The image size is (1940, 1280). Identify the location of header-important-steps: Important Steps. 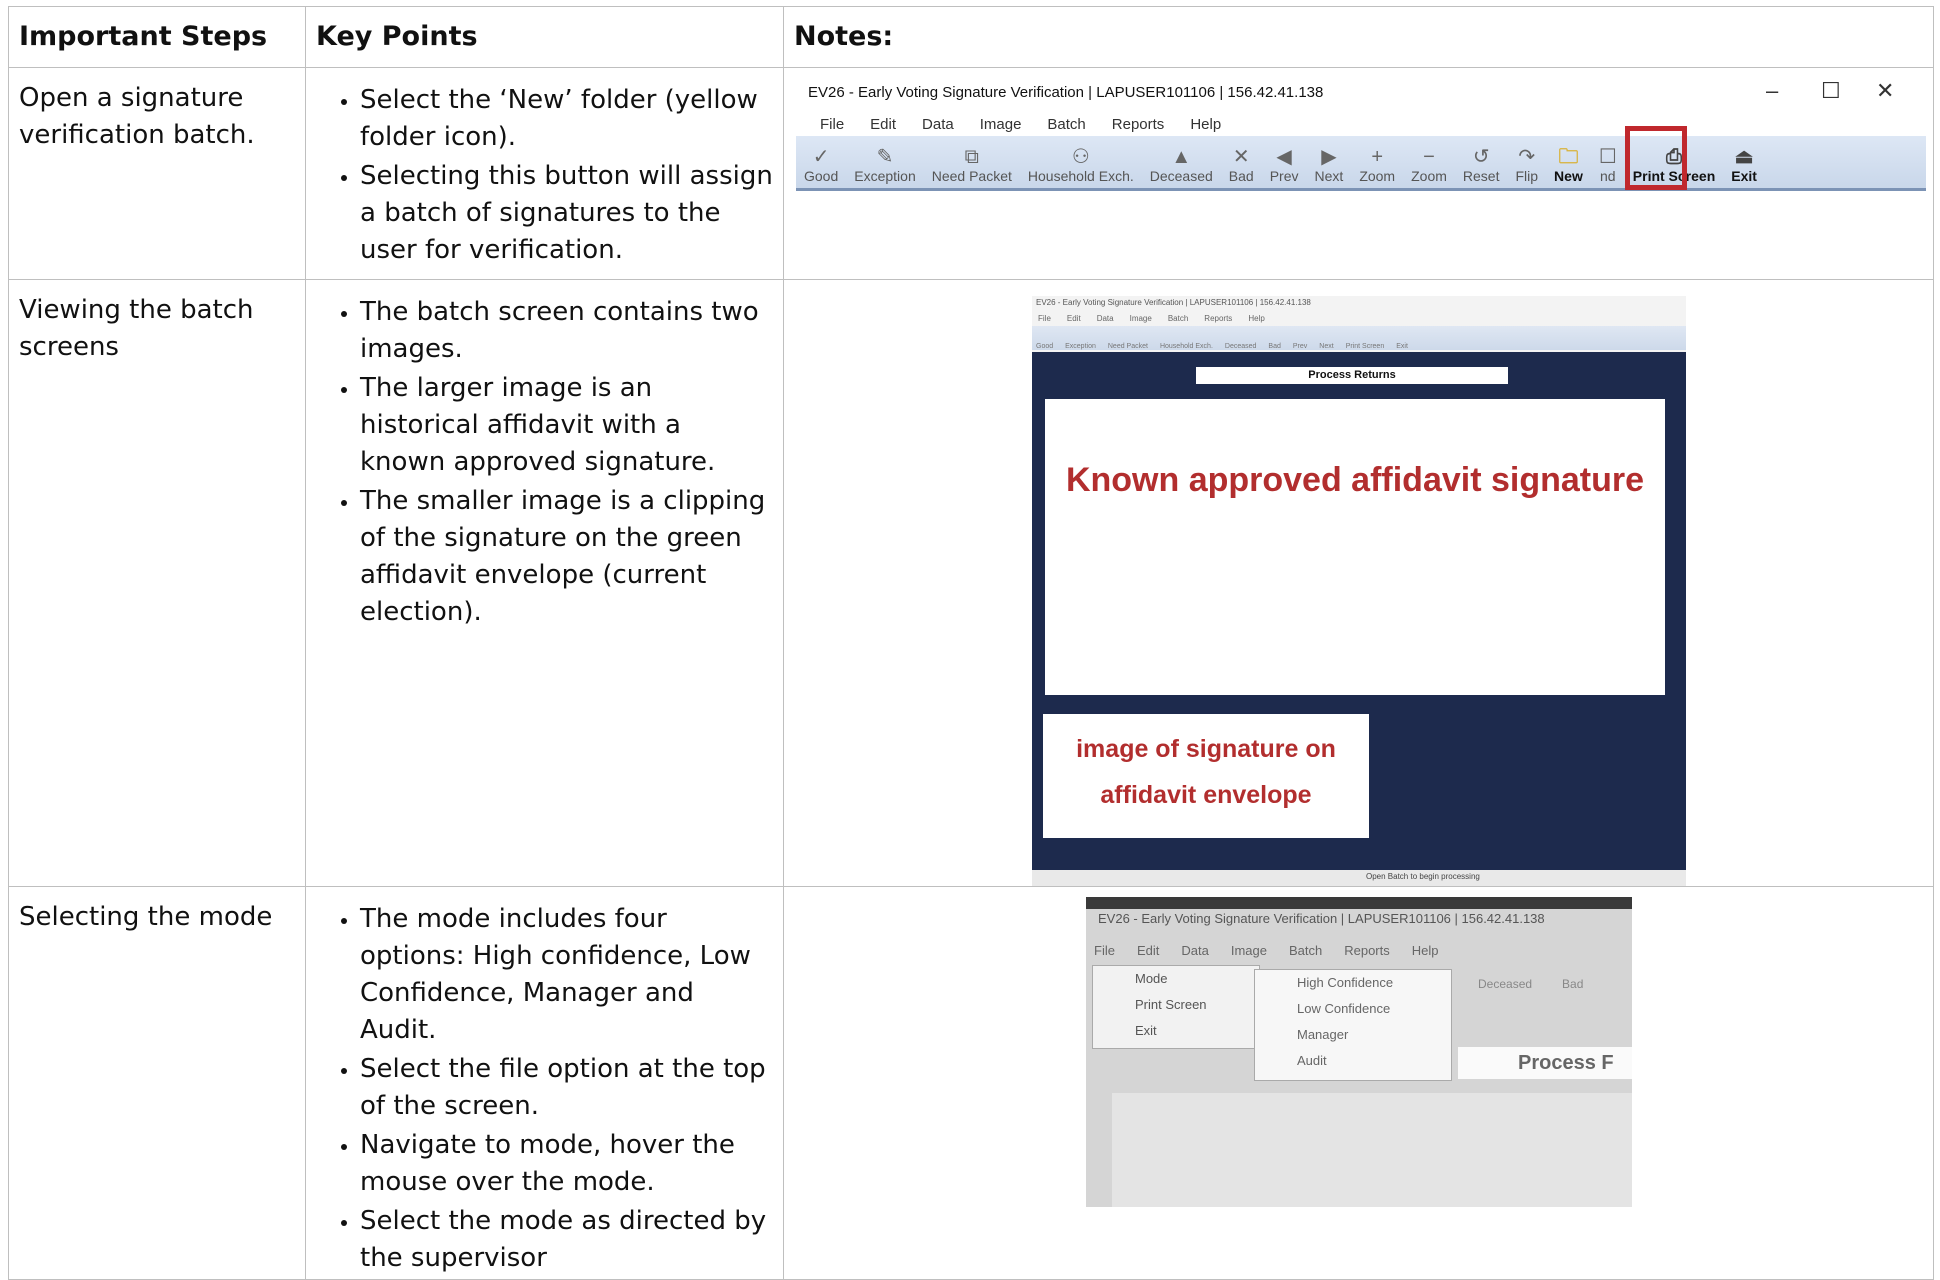
(157, 37).